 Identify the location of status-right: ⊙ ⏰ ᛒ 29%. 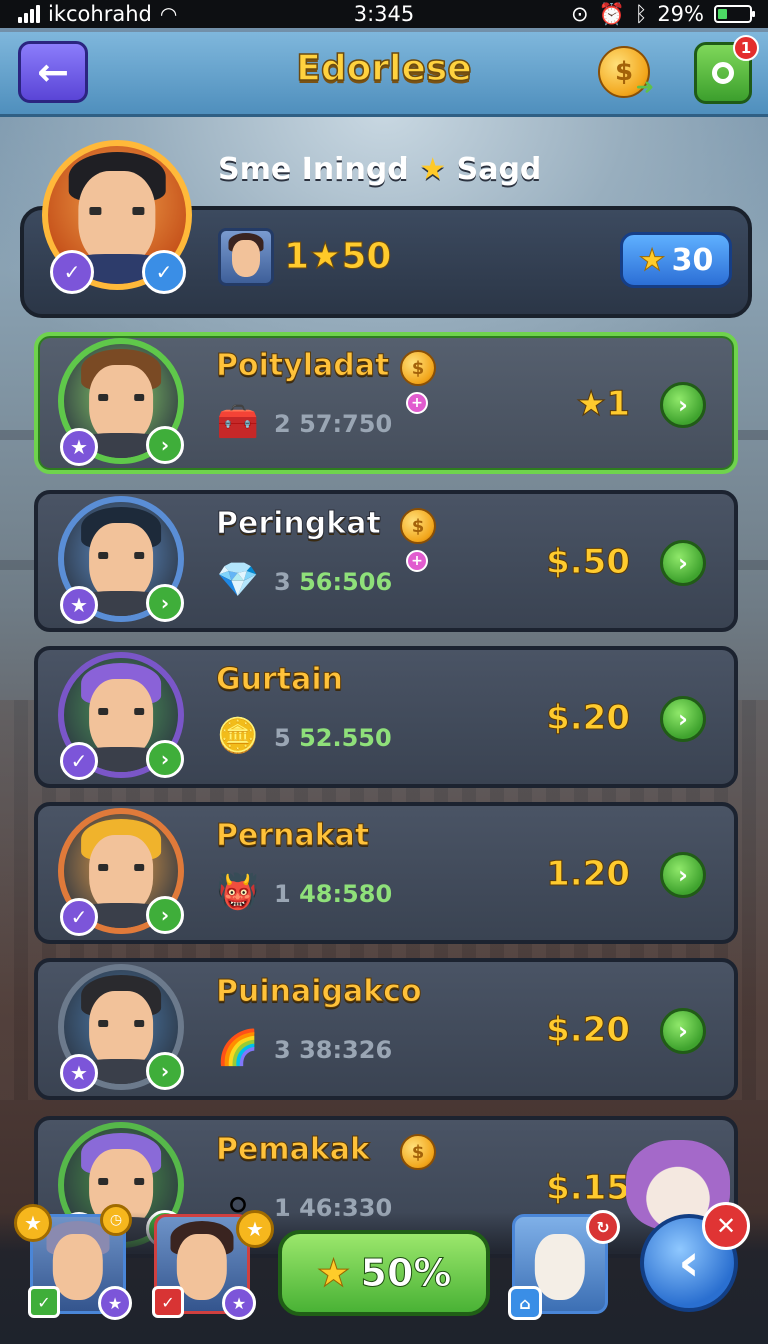
(662, 14).